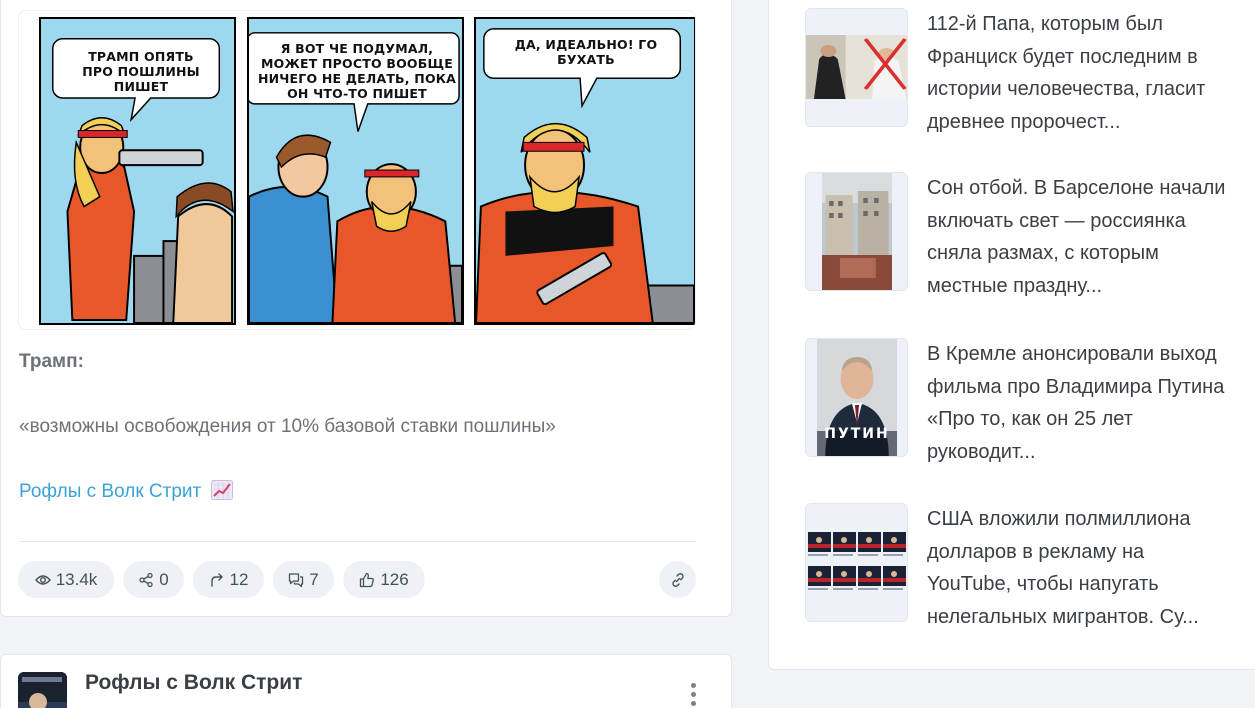 Image resolution: width=1255 pixels, height=708 pixels. Describe the element at coordinates (394, 579) in the screenshot. I see `likes-count: 126` at that location.